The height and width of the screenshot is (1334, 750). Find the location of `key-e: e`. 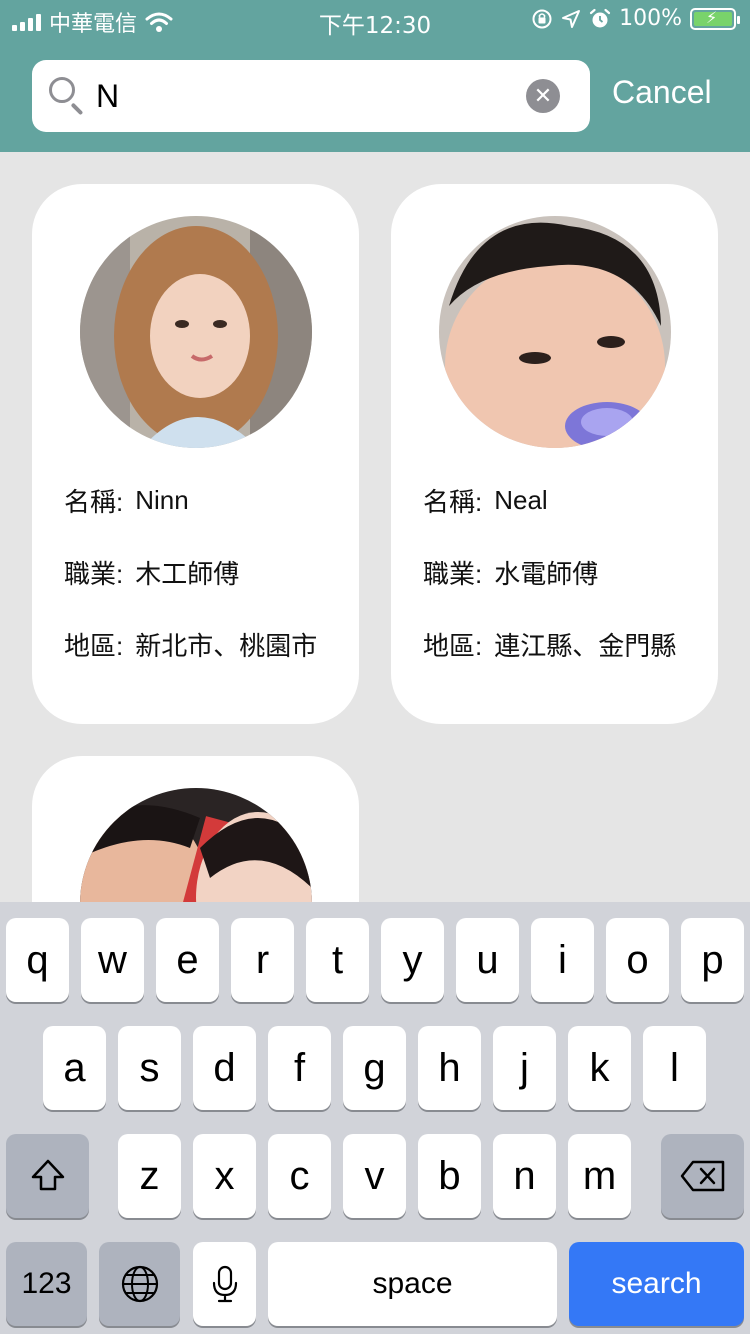

key-e: e is located at coordinates (187, 960).